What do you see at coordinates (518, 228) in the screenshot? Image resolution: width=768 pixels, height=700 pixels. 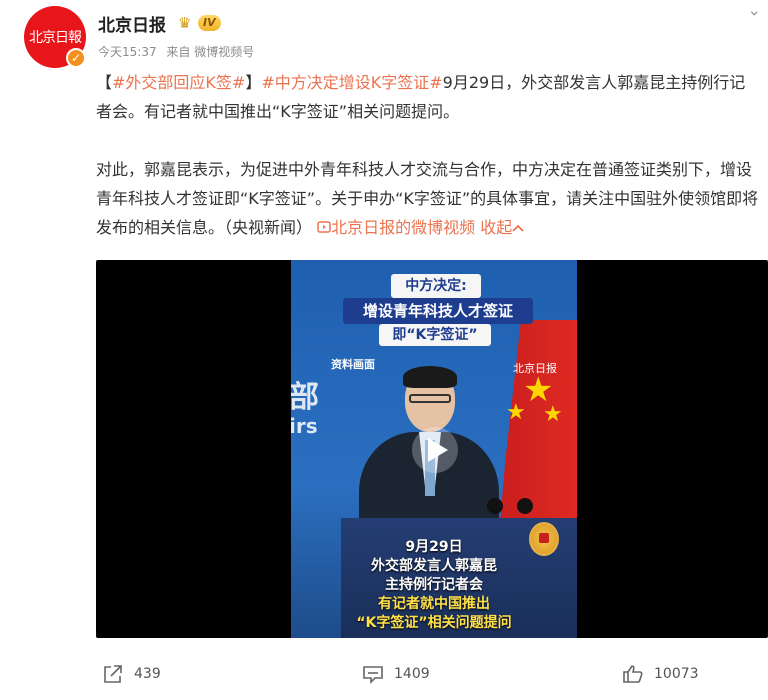 I see `chevron-up-icon` at bounding box center [518, 228].